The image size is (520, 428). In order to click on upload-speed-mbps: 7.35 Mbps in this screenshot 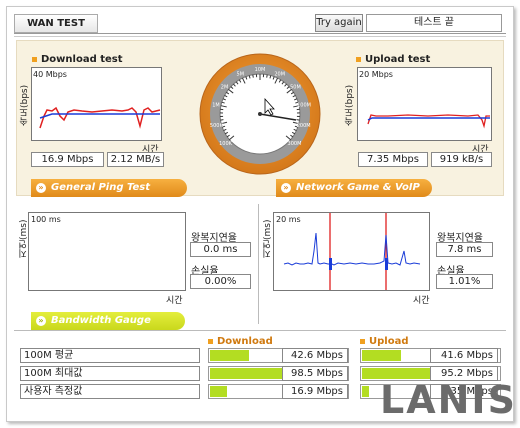, I will do `click(393, 159)`.